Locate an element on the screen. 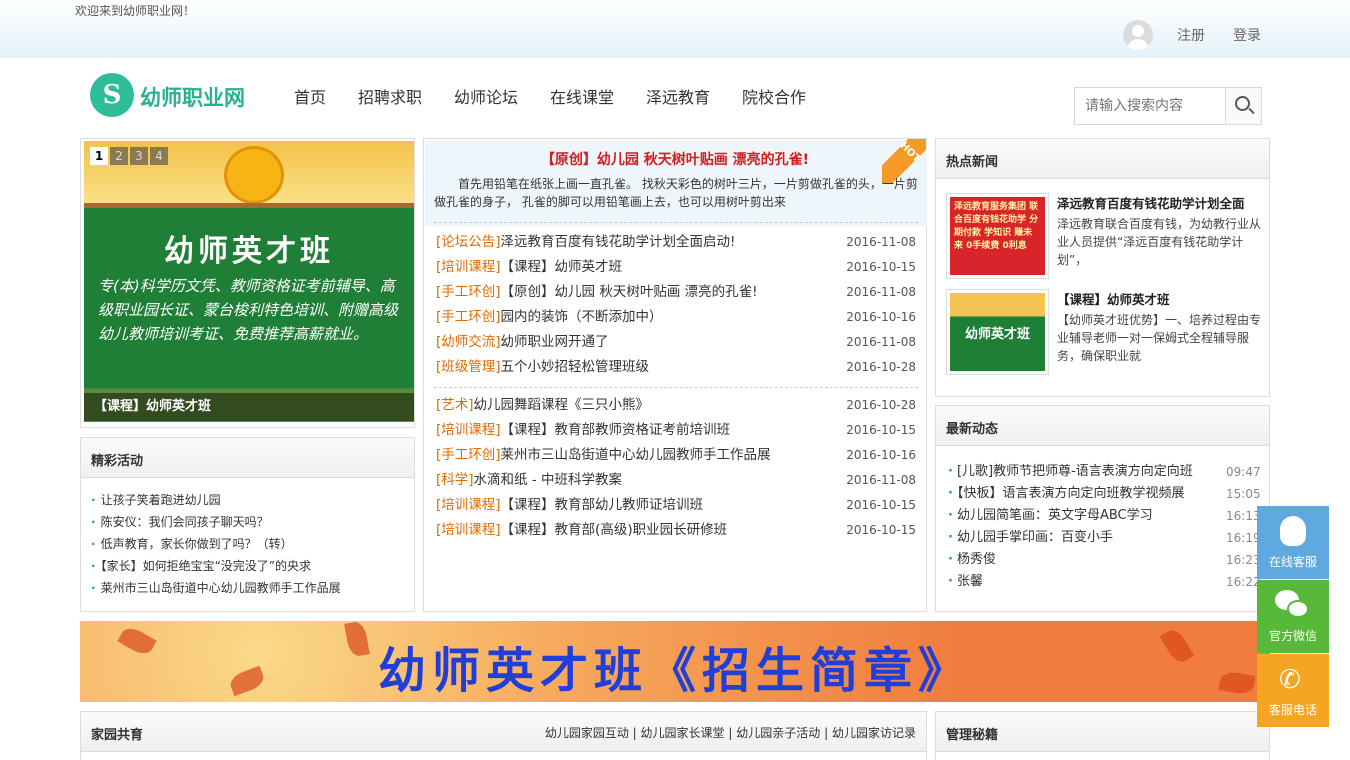 This screenshot has height=760, width=1350. list-item: 幼儿园简笔画：英文字母ABC学习16:13 is located at coordinates (1104, 516).